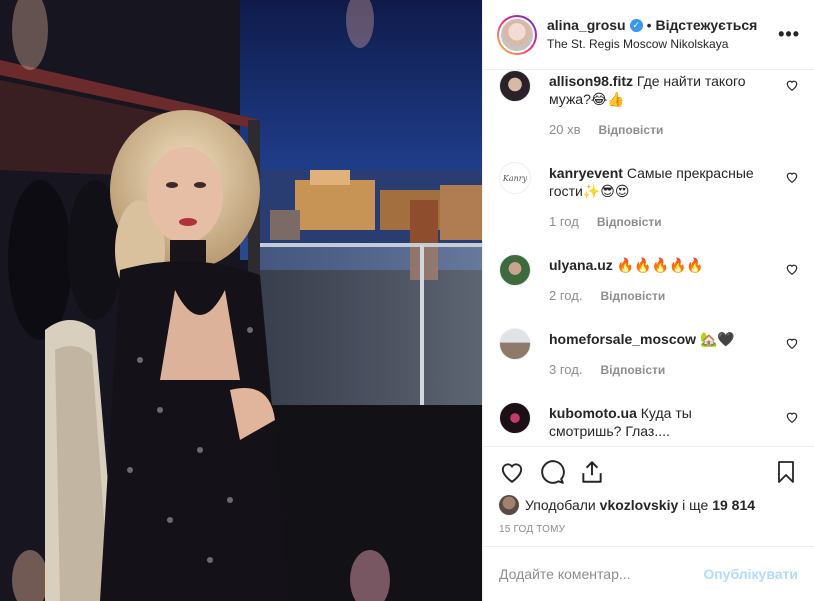  Describe the element at coordinates (636, 25) in the screenshot. I see `verified-badge-icon: ✓` at that location.